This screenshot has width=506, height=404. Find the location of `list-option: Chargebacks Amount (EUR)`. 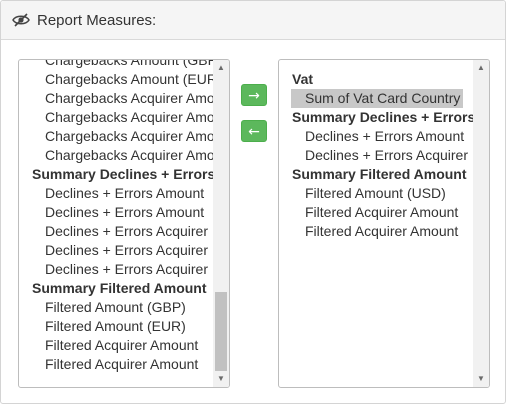

list-option: Chargebacks Amount (EUR) is located at coordinates (116, 79).